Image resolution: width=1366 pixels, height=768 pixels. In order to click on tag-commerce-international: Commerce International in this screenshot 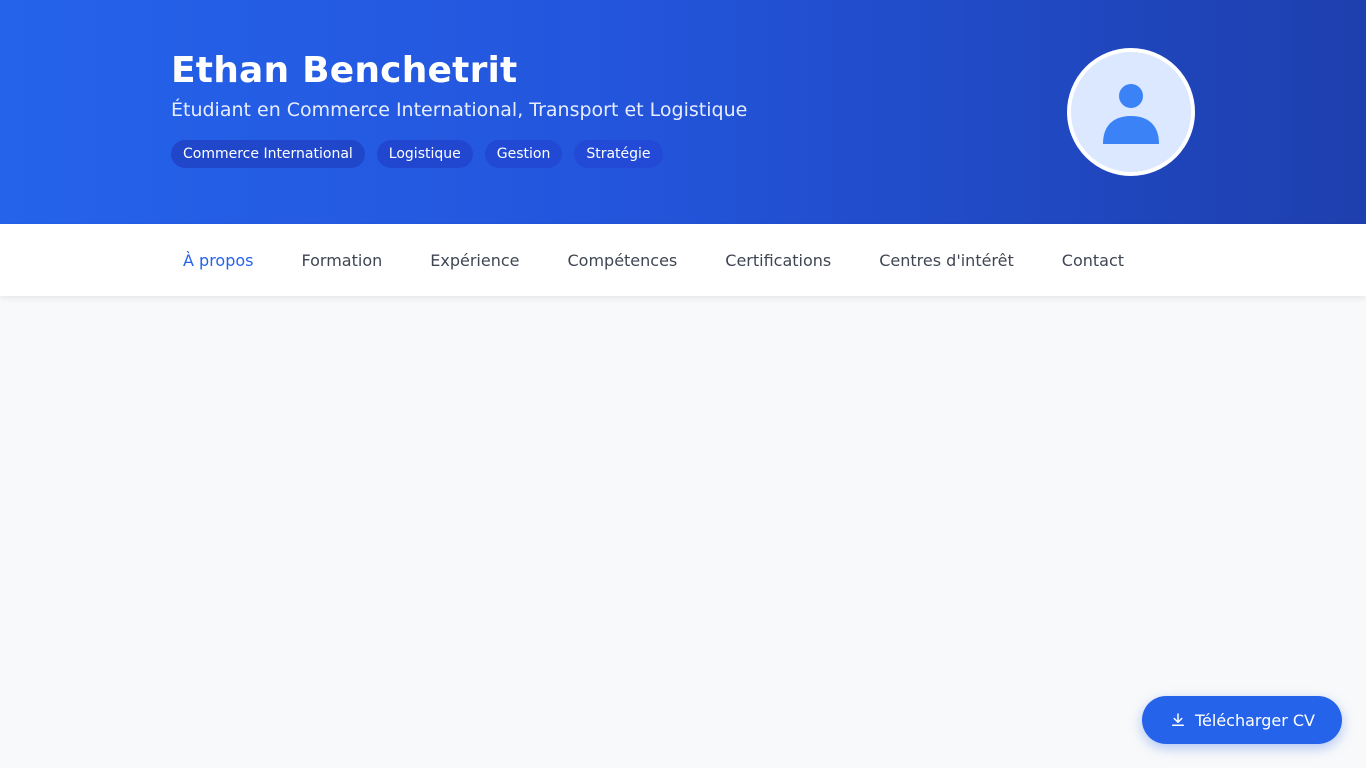, I will do `click(268, 154)`.